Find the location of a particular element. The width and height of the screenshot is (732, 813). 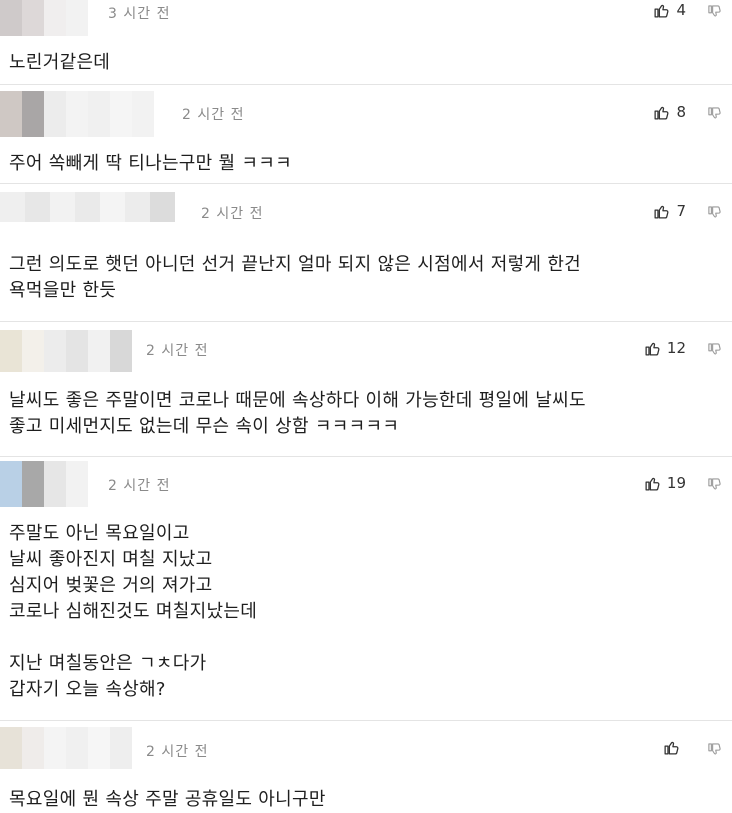

comment-header: 2 시간 전 19 is located at coordinates (366, 482).